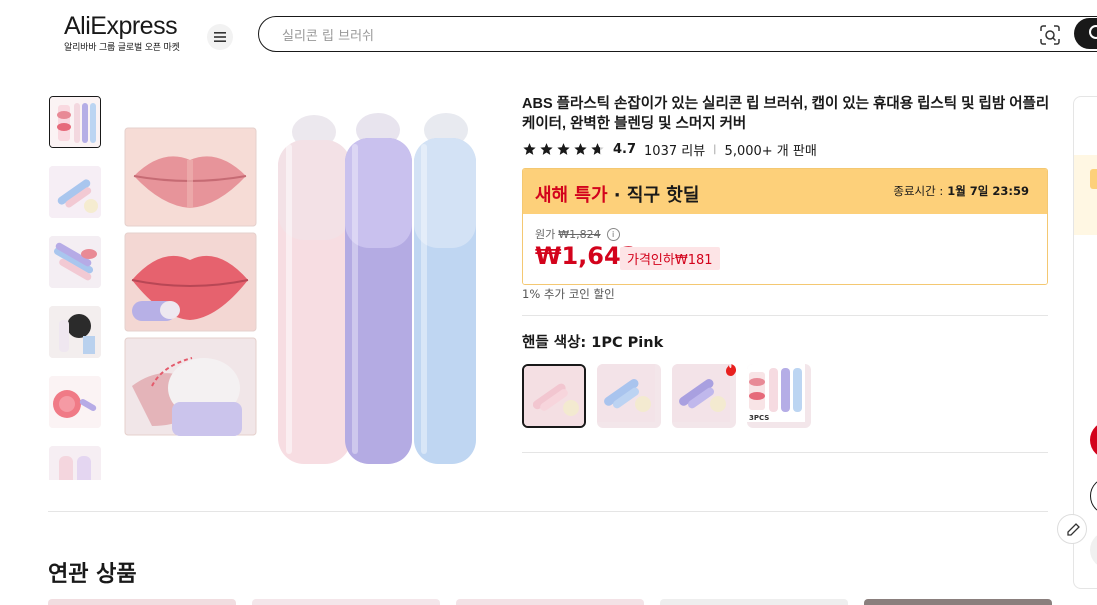 This screenshot has width=1097, height=605. I want to click on thumbnail-list, so click(76, 288).